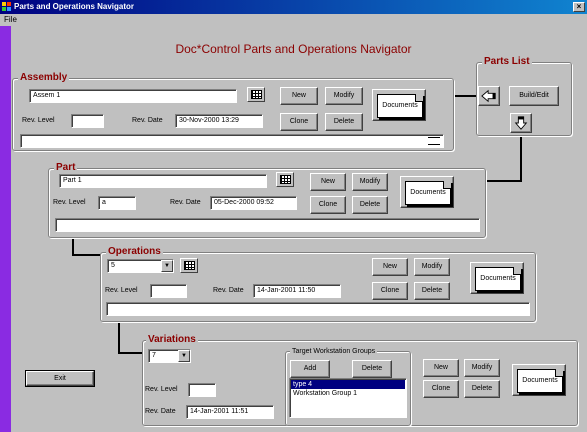 This screenshot has width=587, height=432. Describe the element at coordinates (140, 266) in the screenshot. I see `operations-select: 5 ▼` at that location.